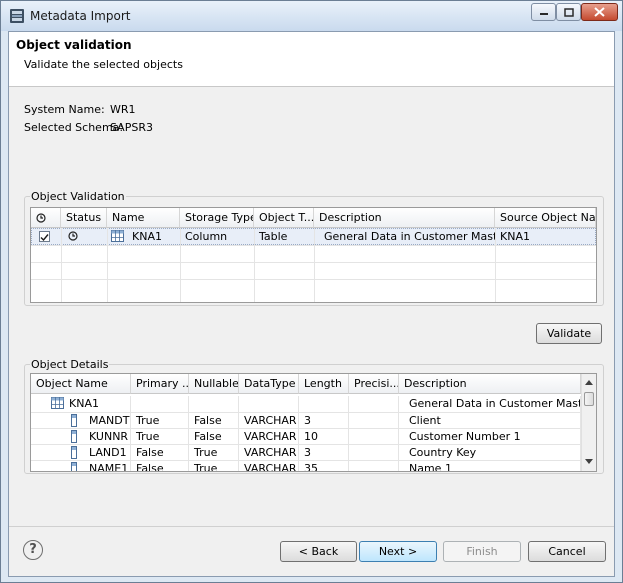 The image size is (623, 583). I want to click on field-length: 35, so click(324, 466).